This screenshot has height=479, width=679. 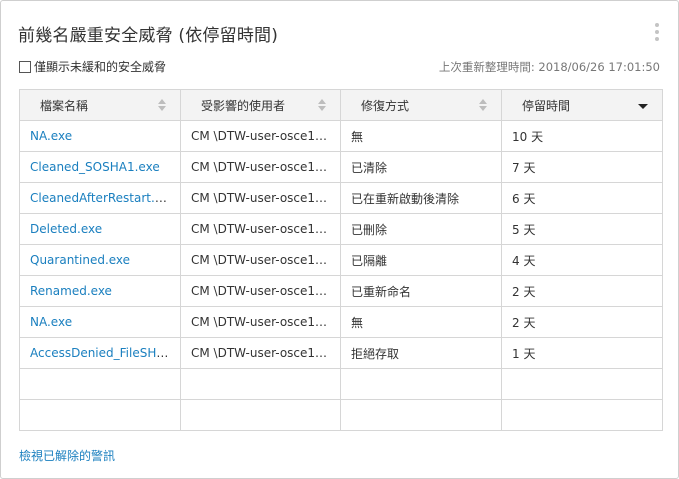 I want to click on unmitigated-filter-checkbox: 僅顯示未緩和的安全威脅, so click(x=92, y=66).